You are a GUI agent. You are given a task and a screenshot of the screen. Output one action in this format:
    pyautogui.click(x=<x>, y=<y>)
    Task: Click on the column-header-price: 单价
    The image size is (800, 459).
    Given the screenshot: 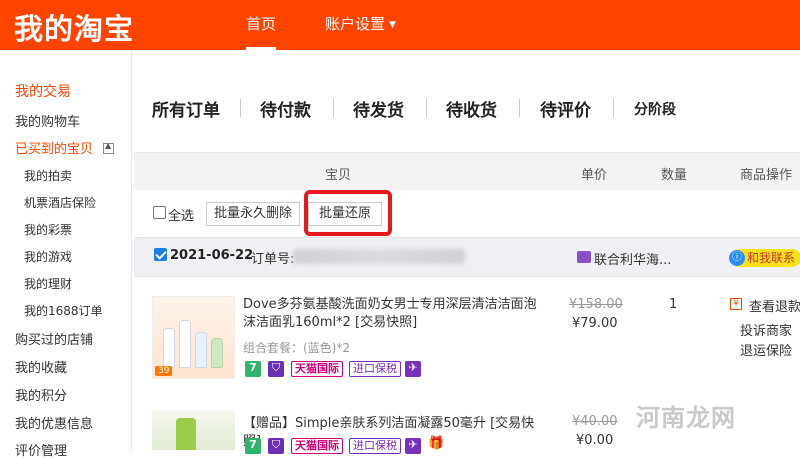 What is the action you would take?
    pyautogui.click(x=594, y=175)
    